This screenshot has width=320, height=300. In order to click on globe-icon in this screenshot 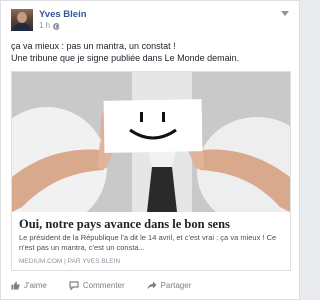, I will do `click(57, 26)`.